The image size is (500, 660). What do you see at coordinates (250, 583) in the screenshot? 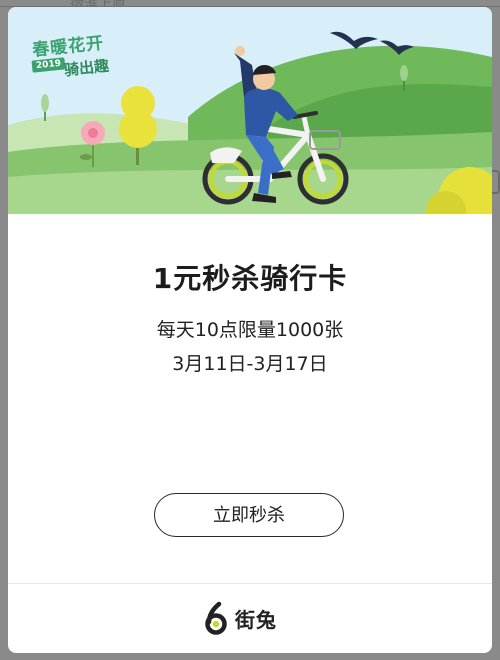
I see `footer-divider` at bounding box center [250, 583].